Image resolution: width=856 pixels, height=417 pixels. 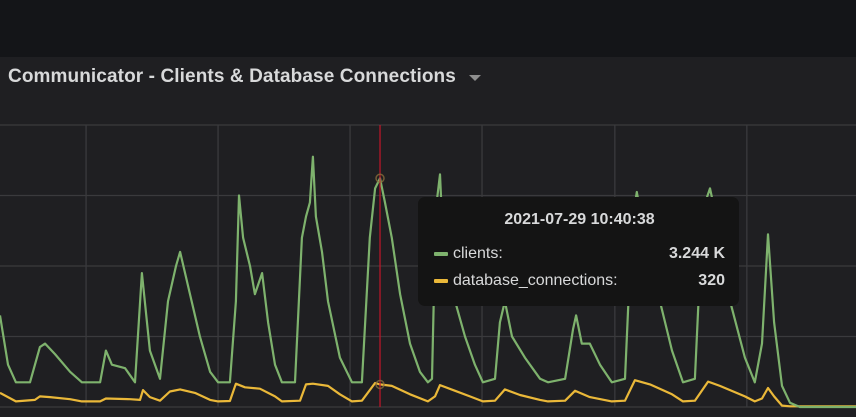 I want to click on legend-swatch-clients, so click(x=441, y=253).